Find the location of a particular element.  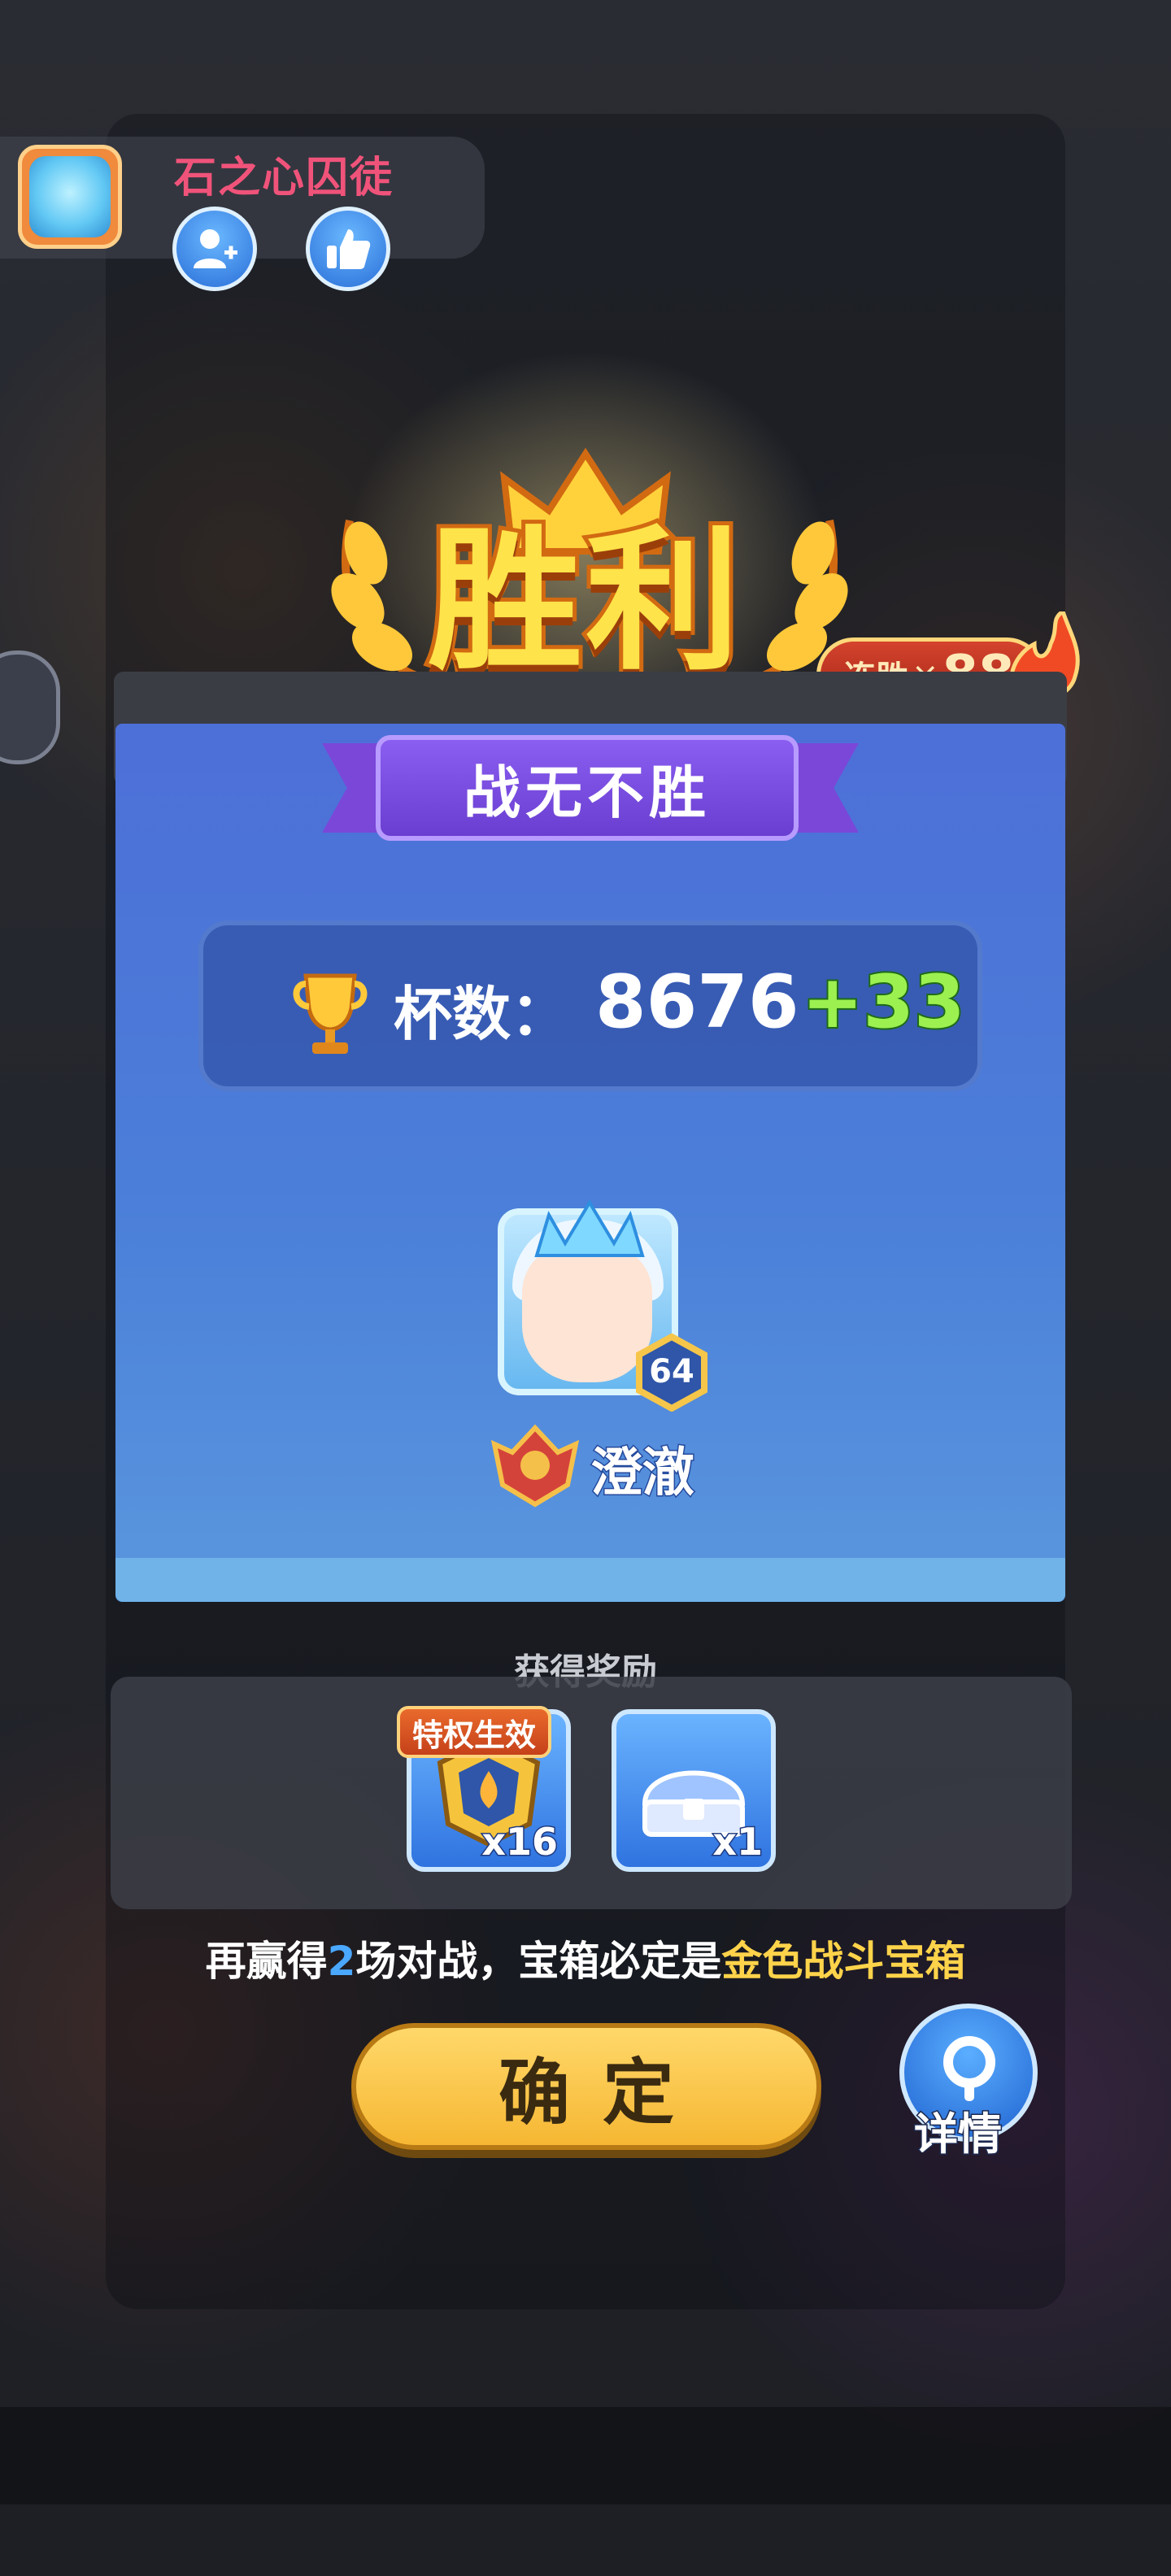

result-panel-footer is located at coordinates (590, 1580).